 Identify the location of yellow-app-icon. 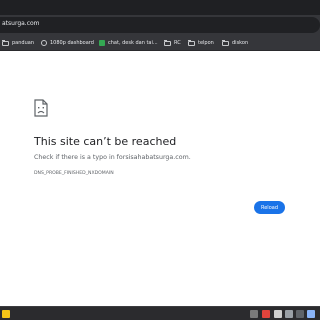
(6, 314).